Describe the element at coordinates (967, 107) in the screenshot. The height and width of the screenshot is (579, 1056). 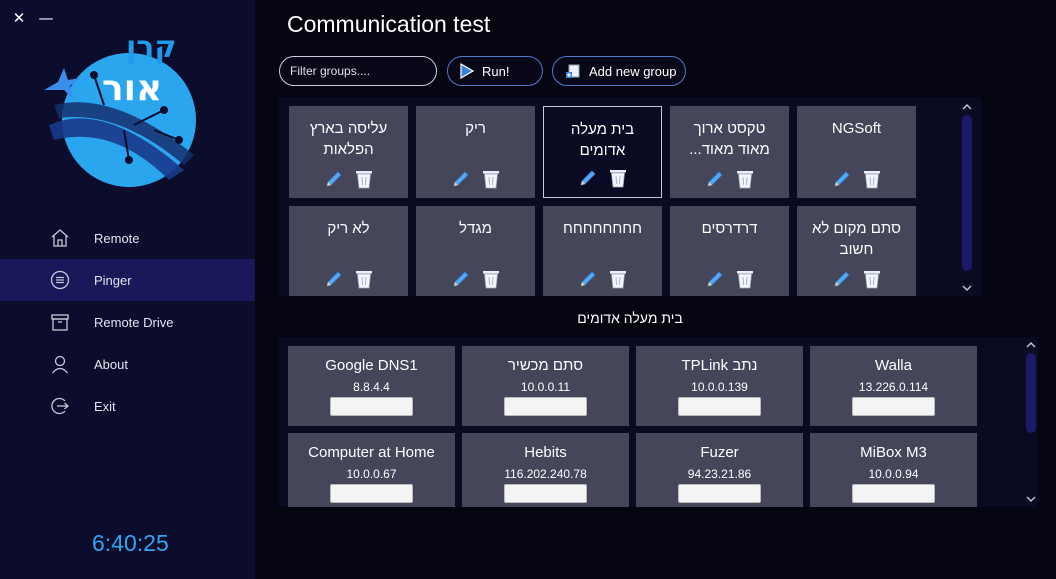
I see `groups-scroll-up-icon` at that location.